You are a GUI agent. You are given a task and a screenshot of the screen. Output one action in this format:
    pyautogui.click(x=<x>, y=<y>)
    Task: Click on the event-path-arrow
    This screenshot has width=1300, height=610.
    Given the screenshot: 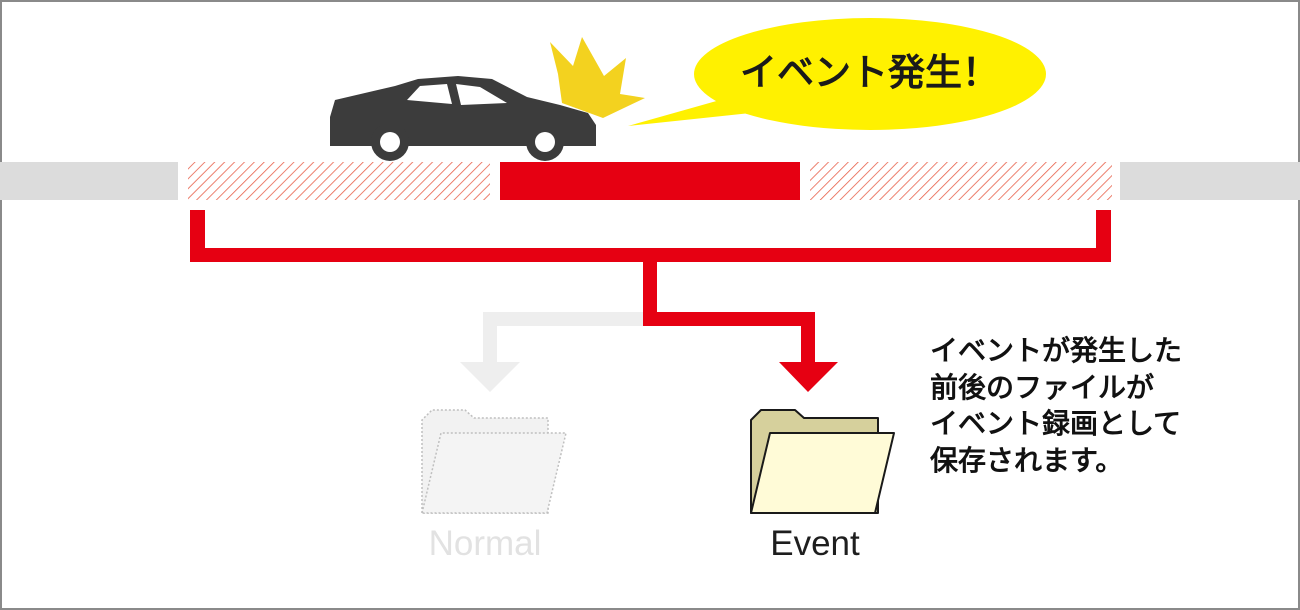 What is the action you would take?
    pyautogui.click(x=740, y=352)
    